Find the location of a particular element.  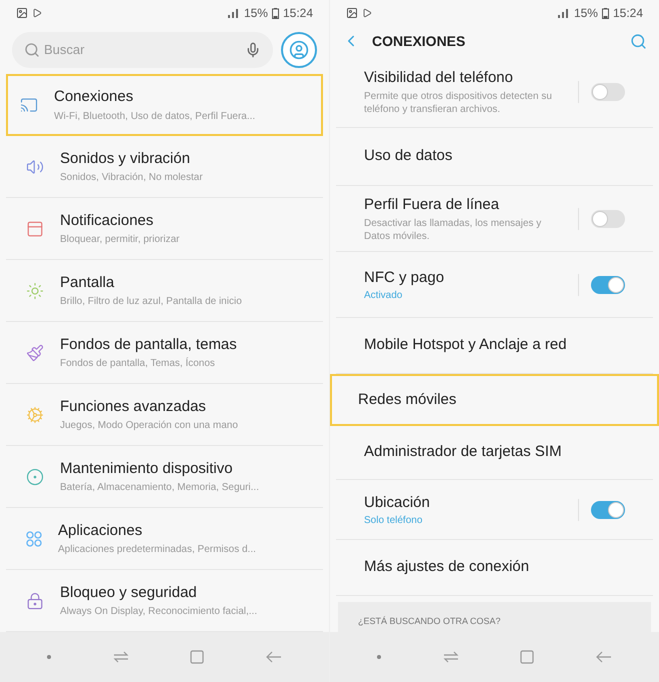

item-title: Uso de datos is located at coordinates (409, 156).